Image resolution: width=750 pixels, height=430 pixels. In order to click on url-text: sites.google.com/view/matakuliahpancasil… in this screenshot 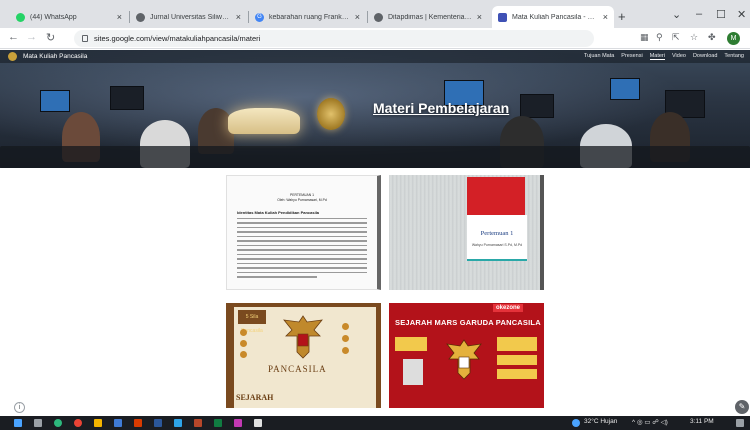, I will do `click(177, 38)`.